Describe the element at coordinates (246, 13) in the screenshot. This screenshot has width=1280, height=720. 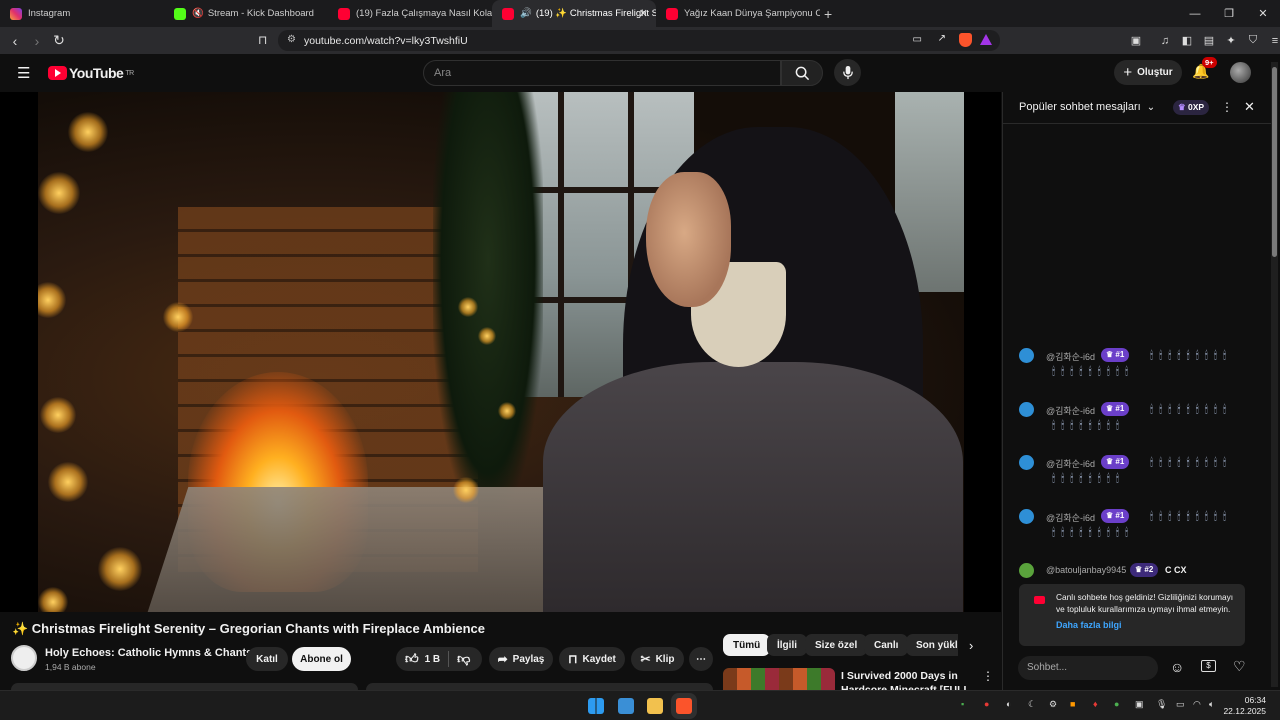
I see `tab-kick-dashboard: 🔇 Stream - Kick Dashboard` at that location.